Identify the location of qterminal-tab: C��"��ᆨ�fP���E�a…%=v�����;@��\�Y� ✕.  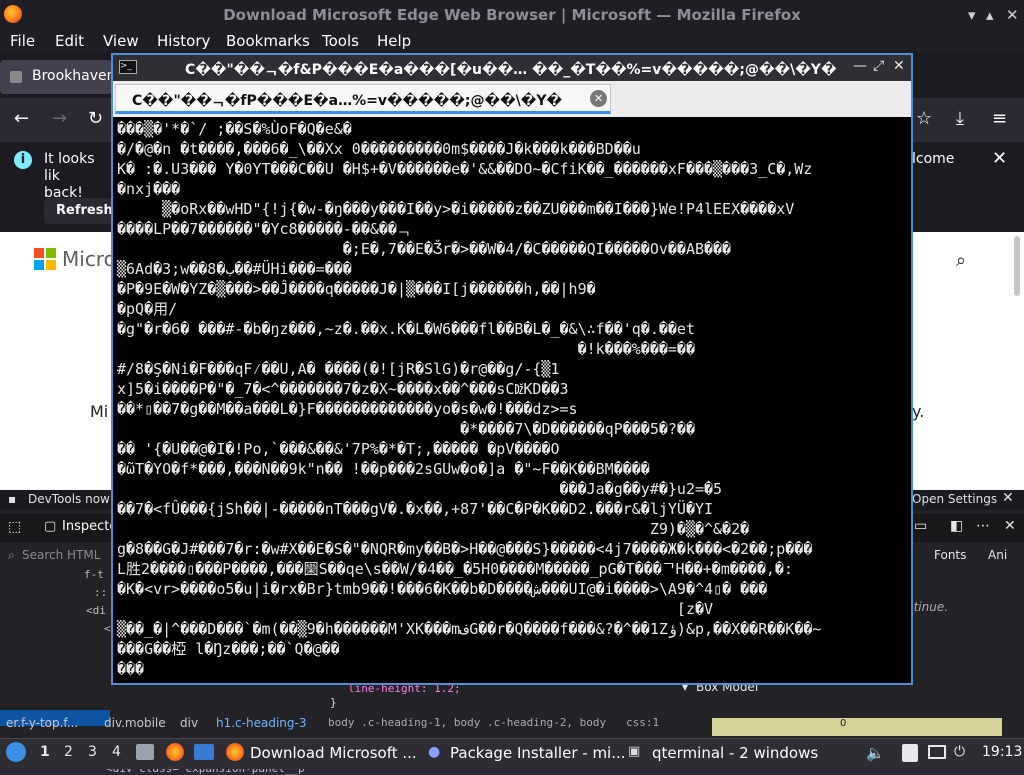
(363, 99).